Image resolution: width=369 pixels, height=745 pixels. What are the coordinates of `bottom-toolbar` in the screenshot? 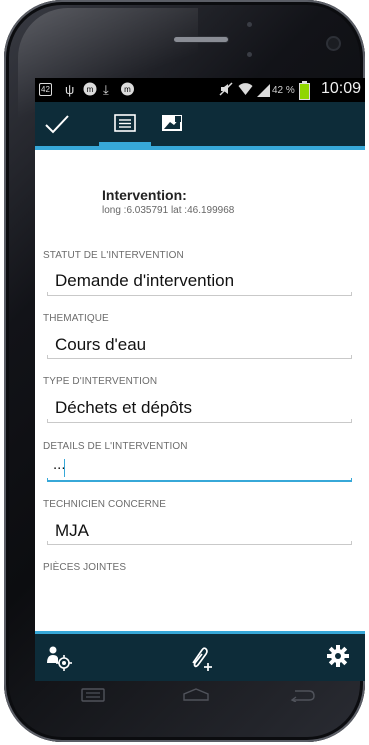 It's located at (200, 656).